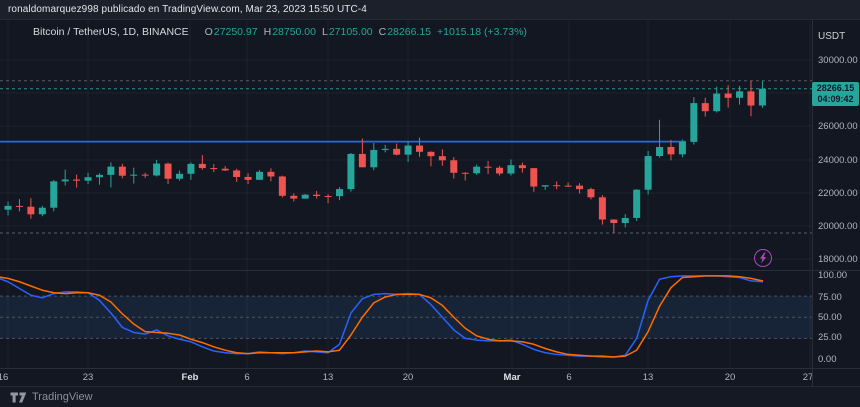  Describe the element at coordinates (294, 32) in the screenshot. I see `ohlc-high-value: 28750.00` at that location.